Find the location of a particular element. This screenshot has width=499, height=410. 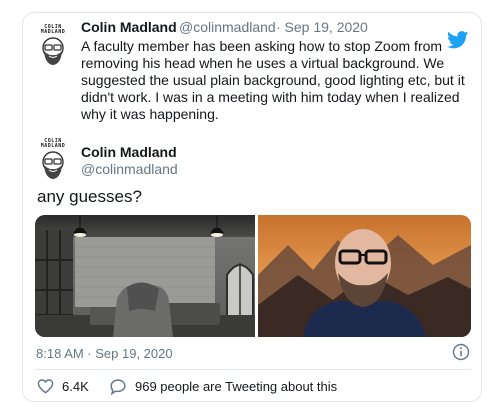

conversation-link: 969 people are Tweeting about this is located at coordinates (223, 386).